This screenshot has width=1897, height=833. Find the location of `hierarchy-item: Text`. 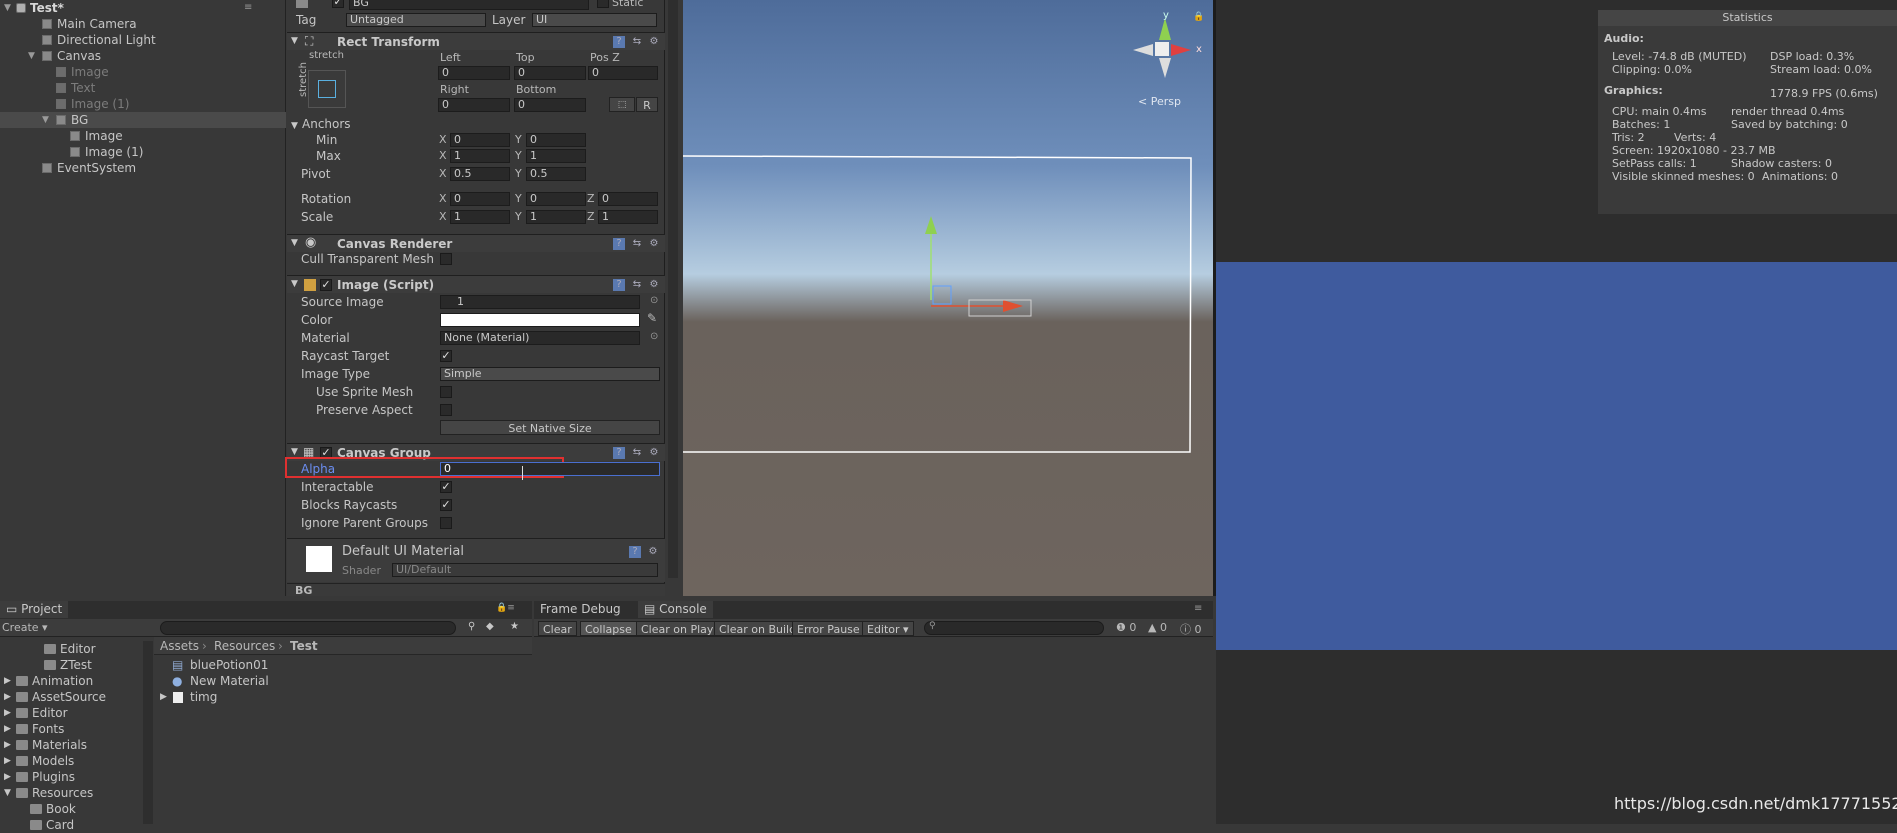

hierarchy-item: Text is located at coordinates (143, 88).